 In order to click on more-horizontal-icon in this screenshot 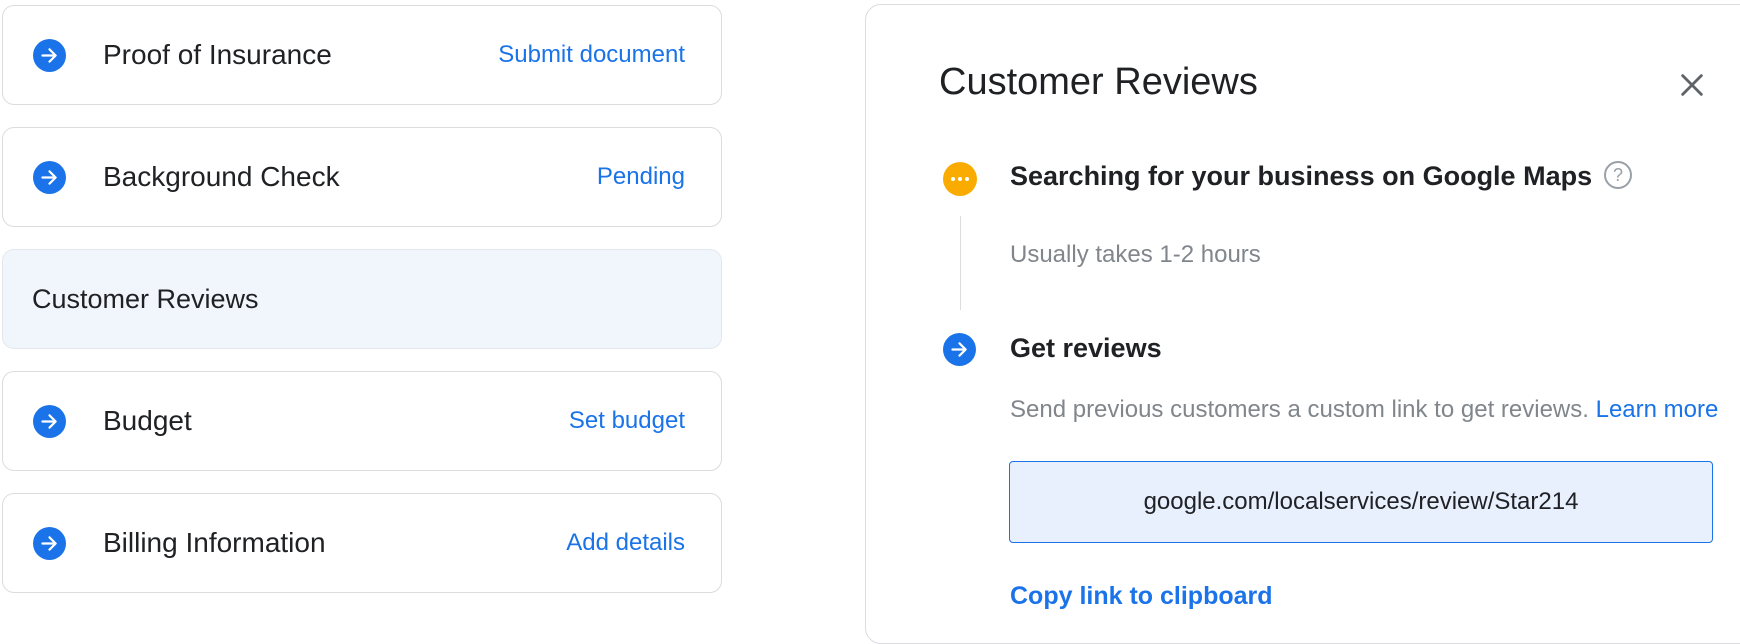, I will do `click(960, 179)`.